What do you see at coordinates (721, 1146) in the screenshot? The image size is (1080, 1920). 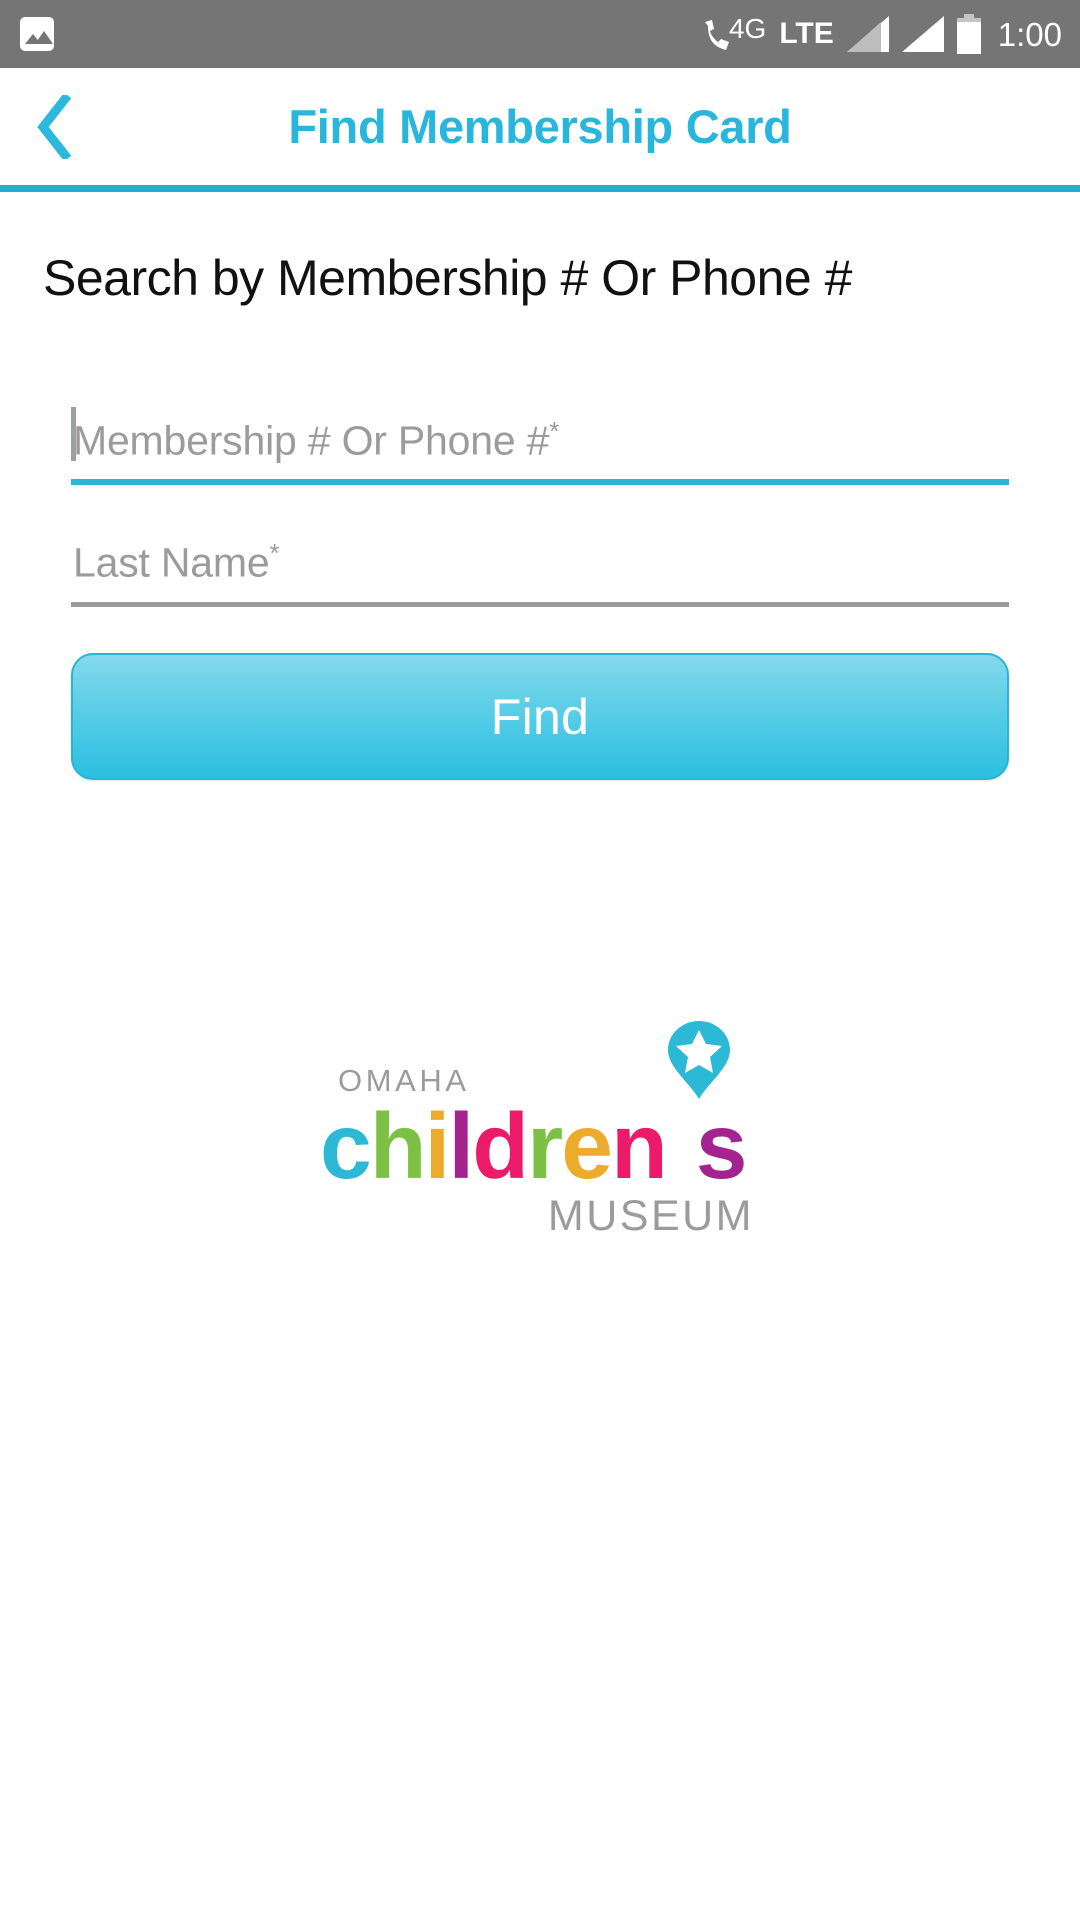 I see `logo-letter-s-8: s` at bounding box center [721, 1146].